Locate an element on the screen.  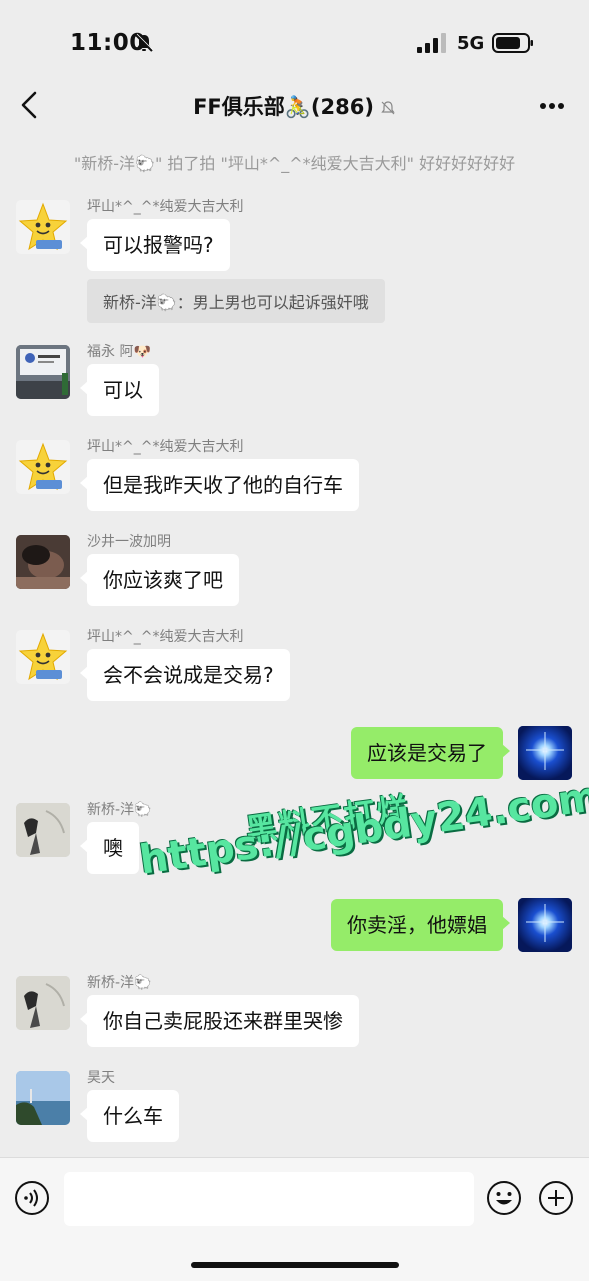
message-bubble: 什么车 is located at coordinates (129, 1116).